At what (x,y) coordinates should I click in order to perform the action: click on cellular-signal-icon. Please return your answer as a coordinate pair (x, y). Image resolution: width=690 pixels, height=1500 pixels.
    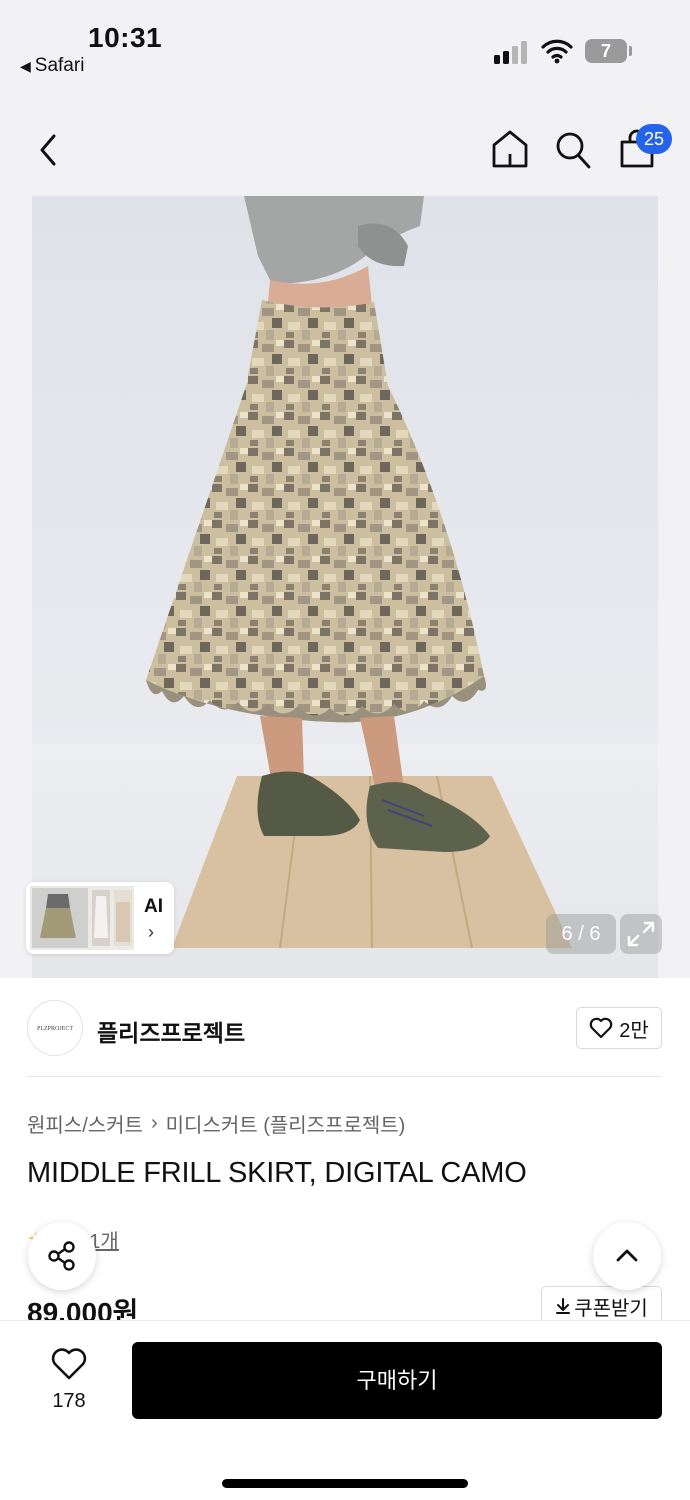
    Looking at the image, I should click on (512, 52).